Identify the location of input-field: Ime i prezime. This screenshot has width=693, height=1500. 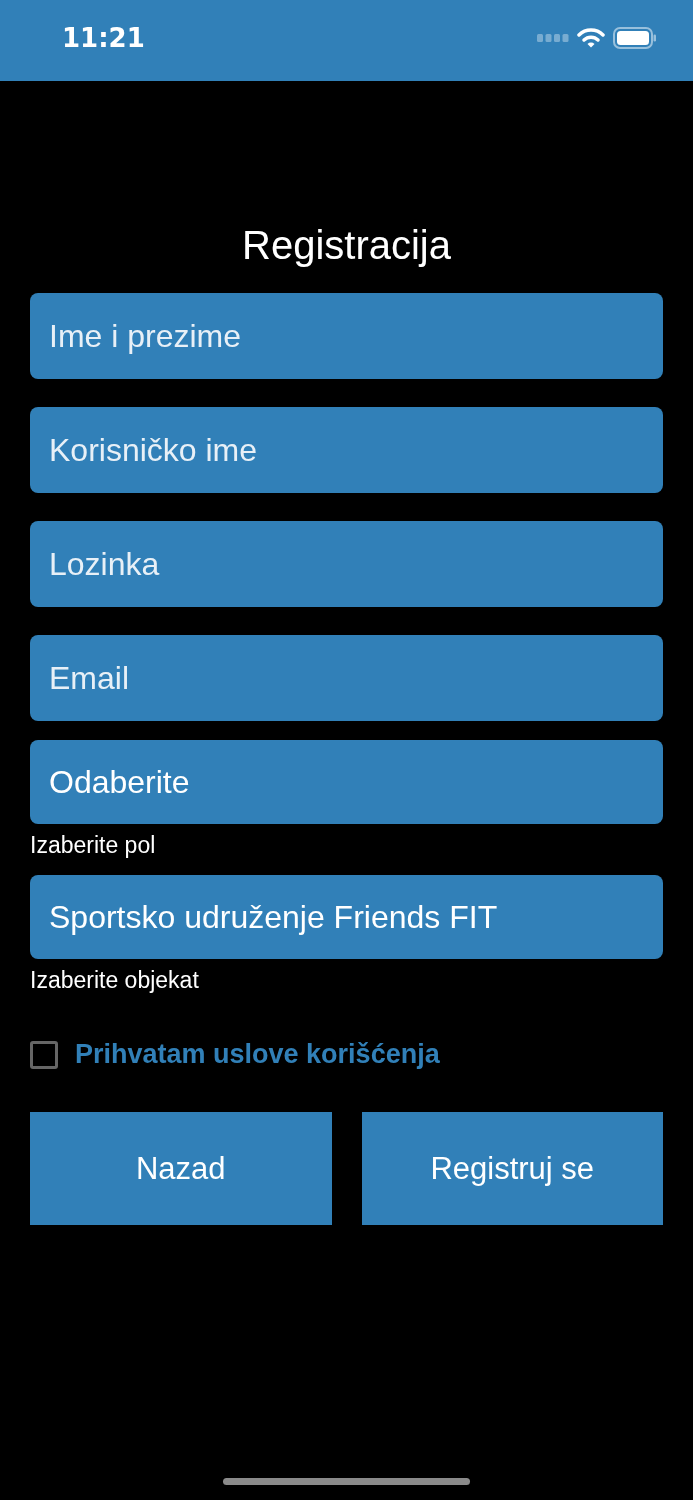
(346, 336).